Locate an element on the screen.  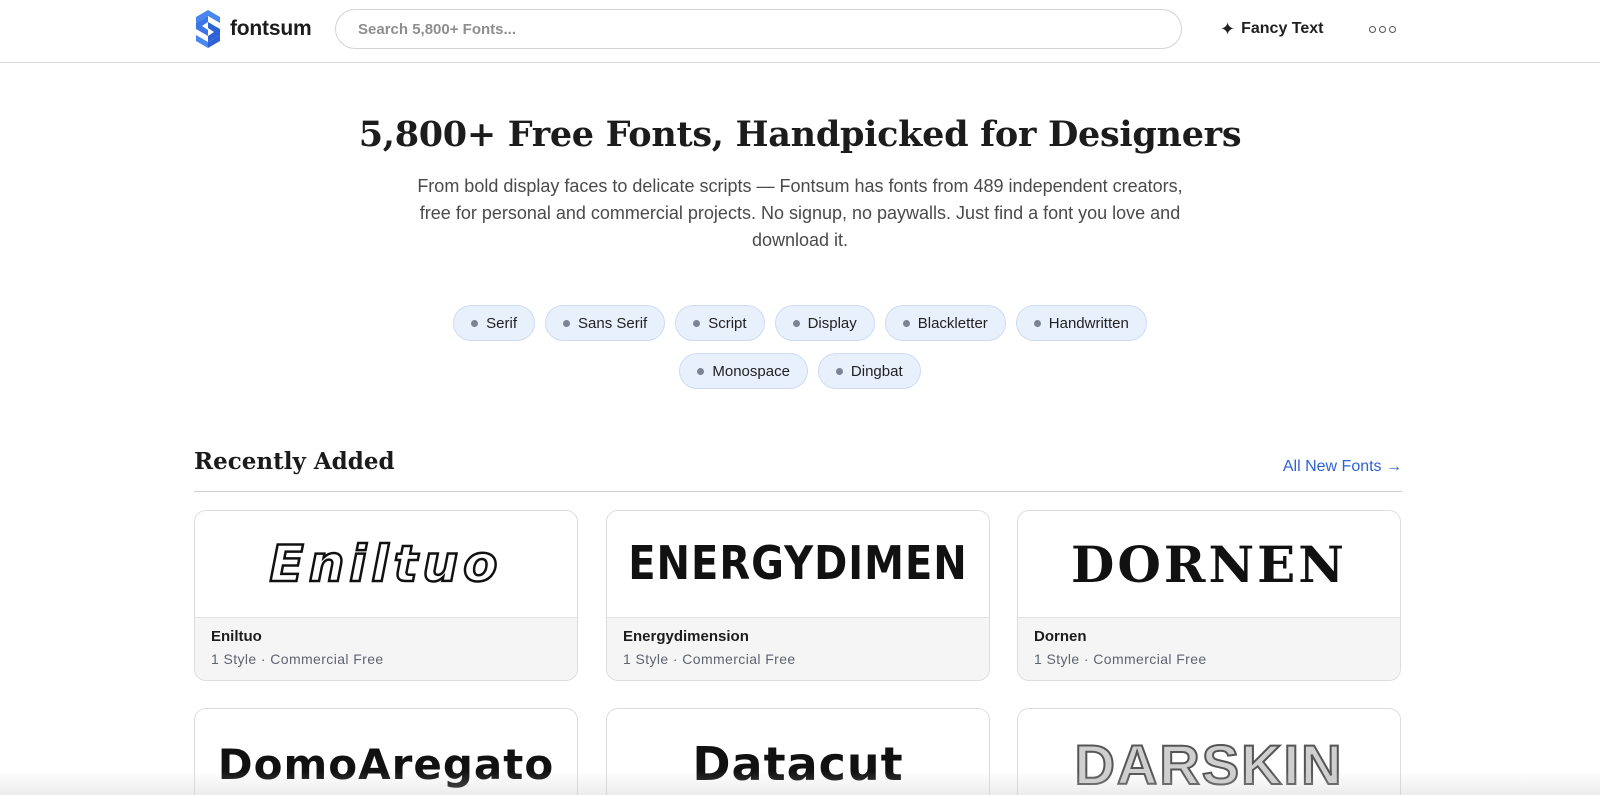
font-preview: DORNEN is located at coordinates (1209, 564).